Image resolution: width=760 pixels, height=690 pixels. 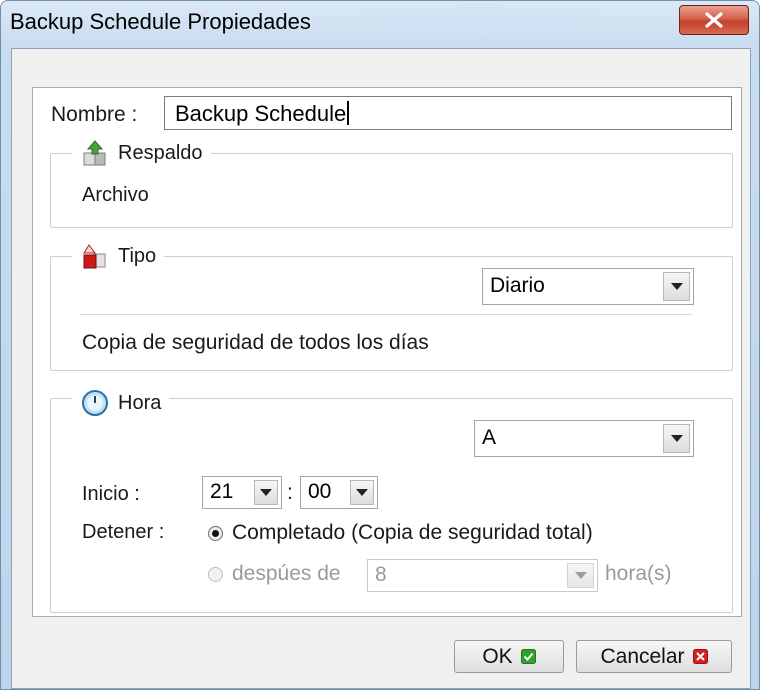 What do you see at coordinates (381, 574) in the screenshot?
I see `after-hours-value: 8` at bounding box center [381, 574].